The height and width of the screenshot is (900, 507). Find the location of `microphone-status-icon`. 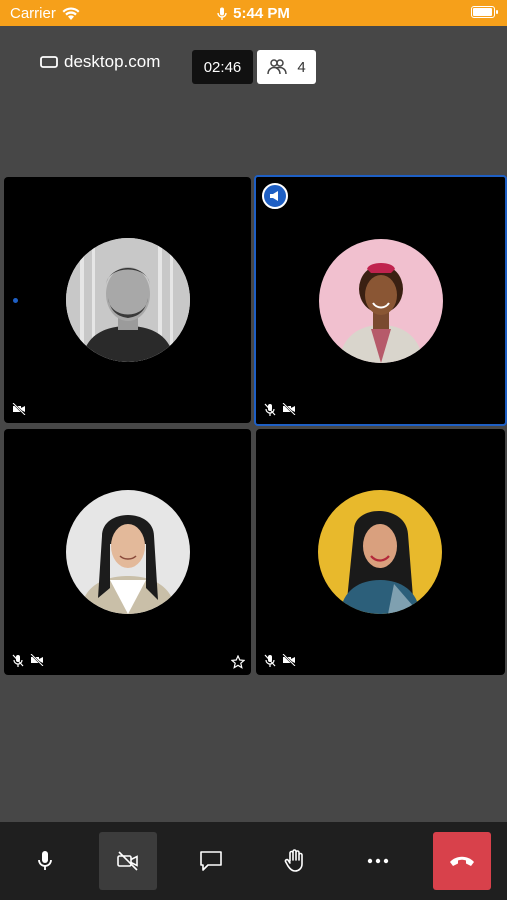

microphone-status-icon is located at coordinates (222, 13).